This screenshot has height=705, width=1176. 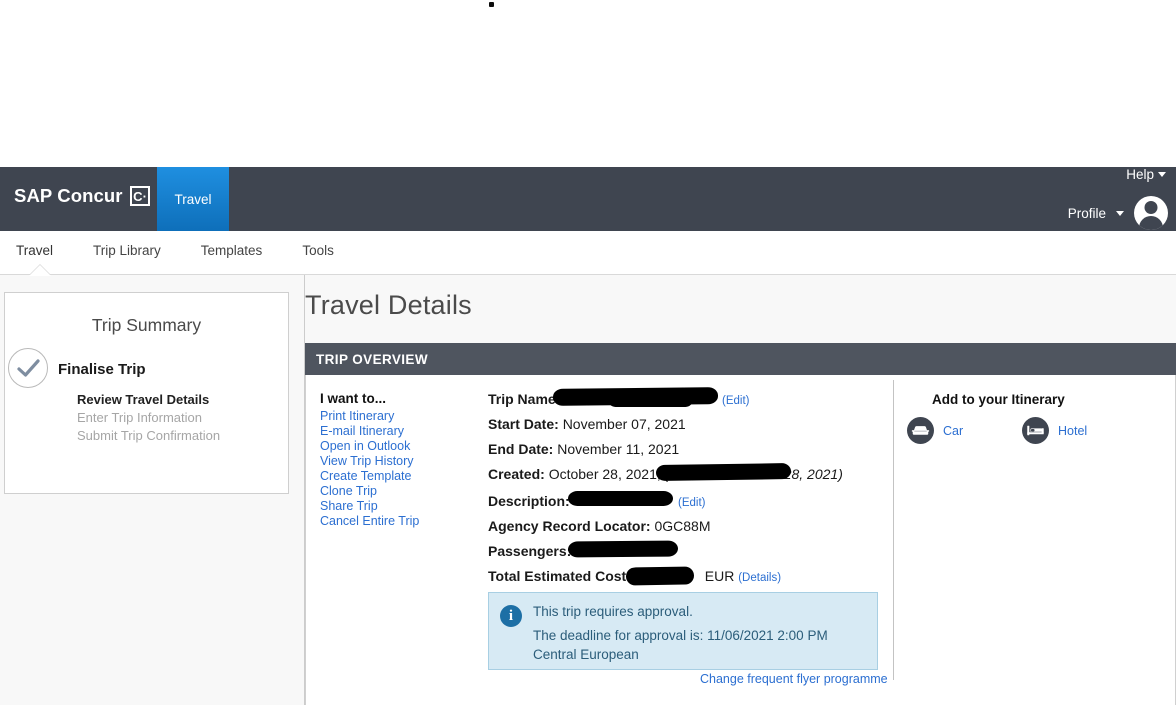 What do you see at coordinates (893, 530) in the screenshot?
I see `panel-divider` at bounding box center [893, 530].